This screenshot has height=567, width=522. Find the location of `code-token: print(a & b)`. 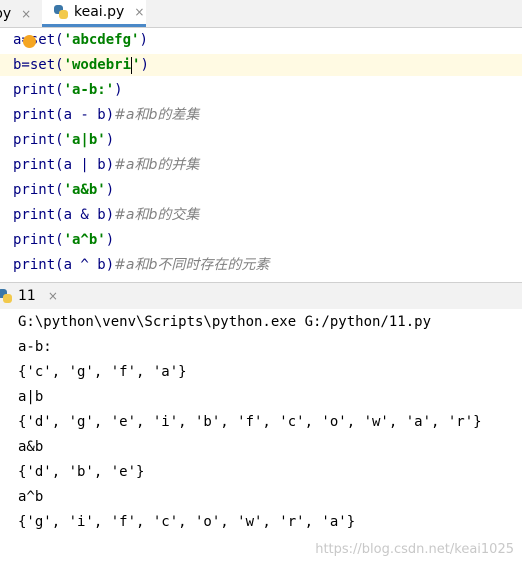

code-token: print(a & b) is located at coordinates (64, 215).